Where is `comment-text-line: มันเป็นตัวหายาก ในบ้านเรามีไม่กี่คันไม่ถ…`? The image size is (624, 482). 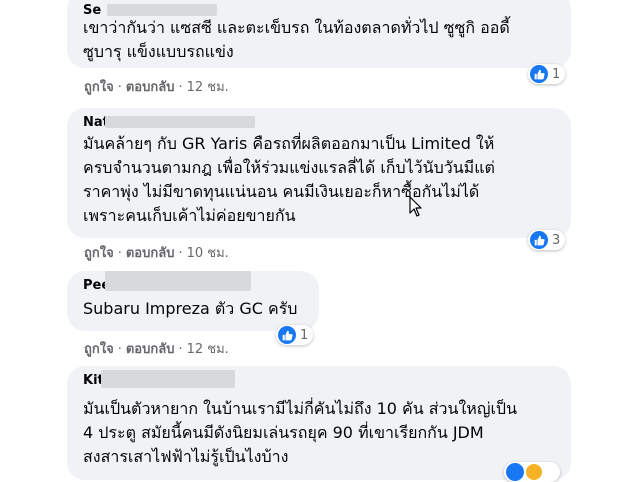 comment-text-line: มันเป็นตัวหายาก ในบ้านเรามีไม่กี่คันไม่ถ… is located at coordinates (300, 408).